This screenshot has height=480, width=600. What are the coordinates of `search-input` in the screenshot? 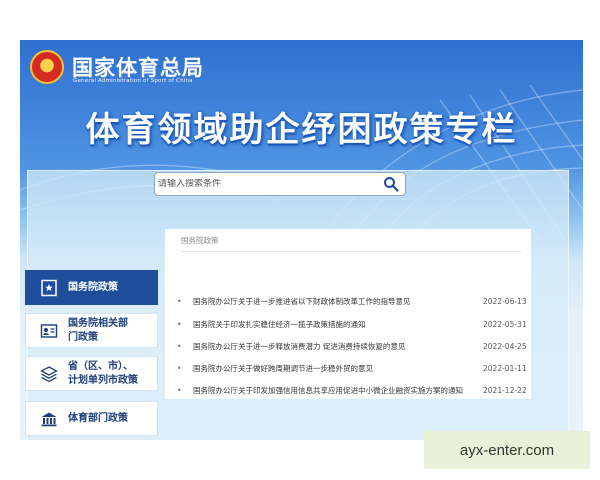 It's located at (263, 184).